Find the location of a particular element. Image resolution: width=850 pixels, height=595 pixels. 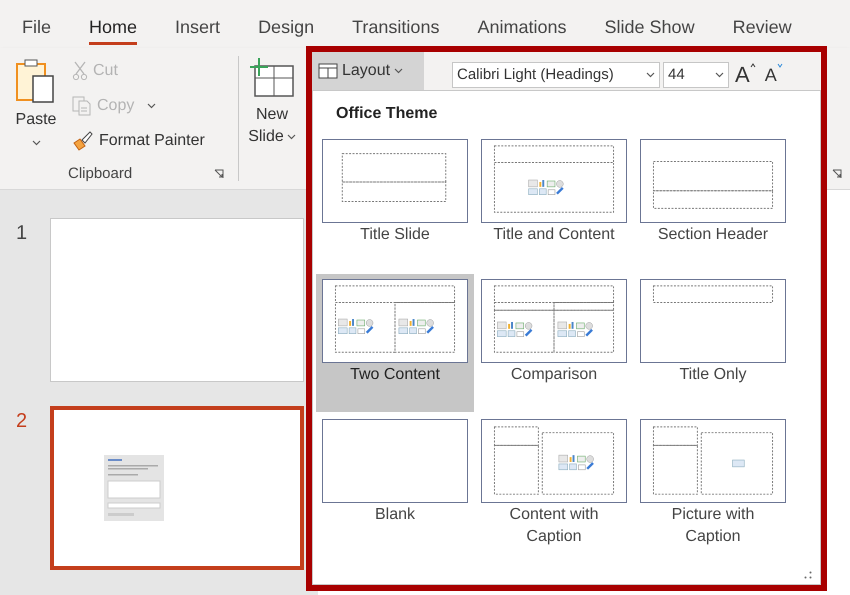

layout-option: Two Content is located at coordinates (395, 343).